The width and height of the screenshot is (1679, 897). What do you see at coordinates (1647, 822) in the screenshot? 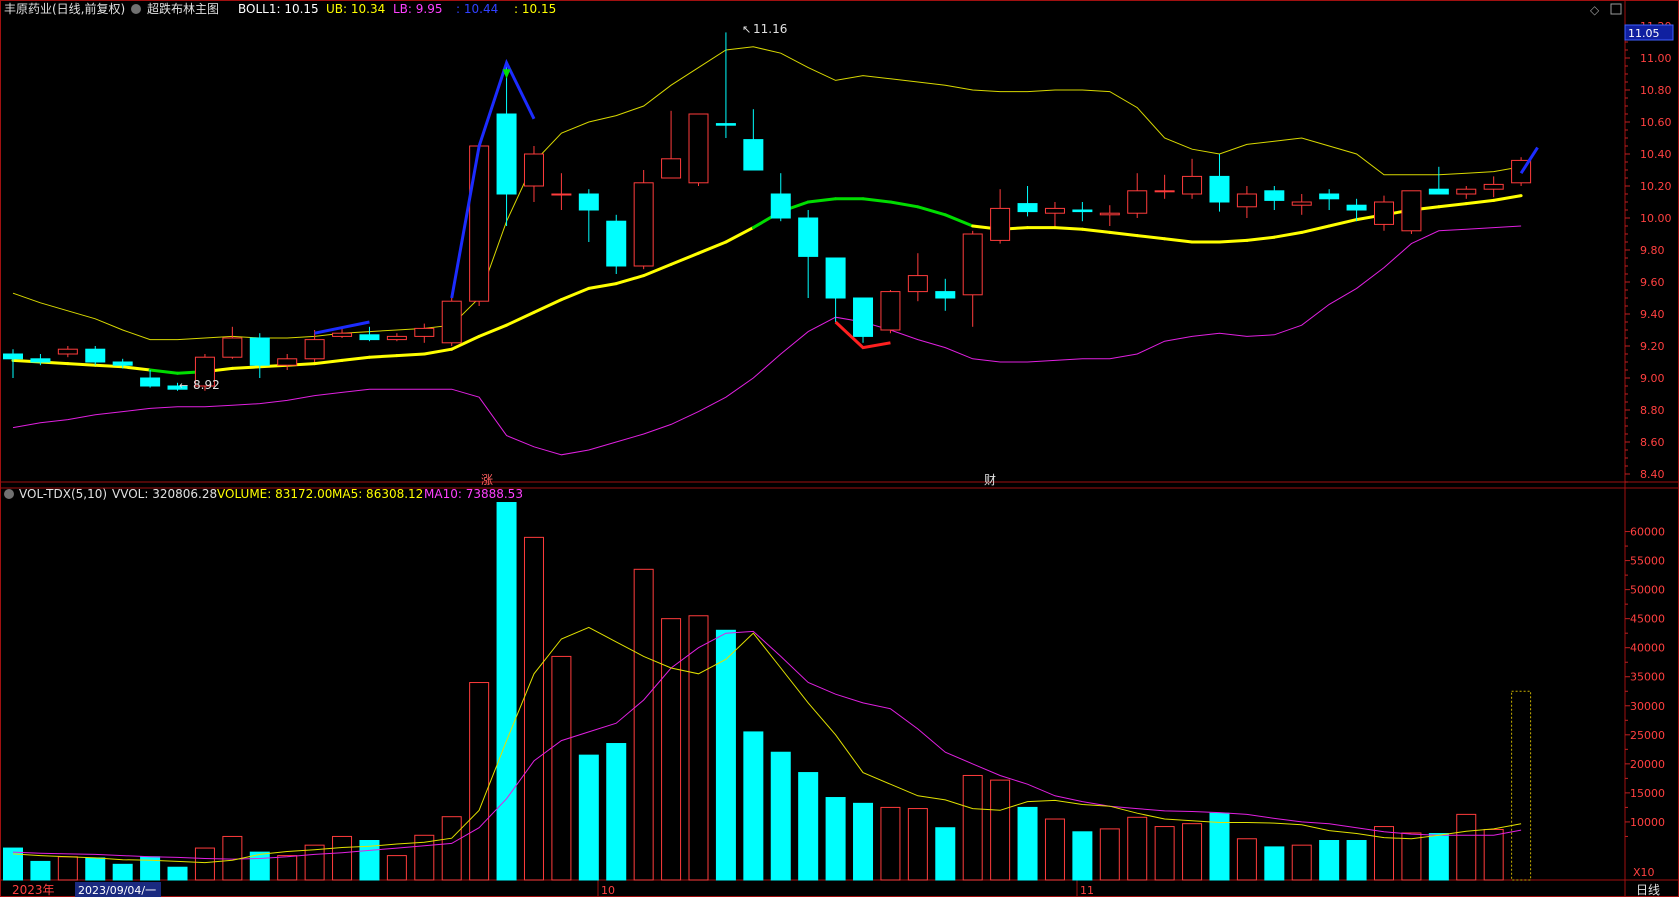
I see `vol-tick-label: 10000` at bounding box center [1647, 822].